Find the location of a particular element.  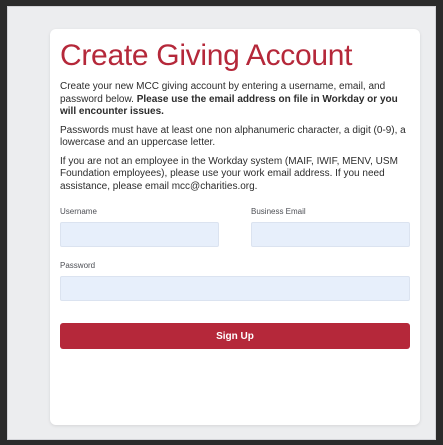

password-group: Password is located at coordinates (235, 281).